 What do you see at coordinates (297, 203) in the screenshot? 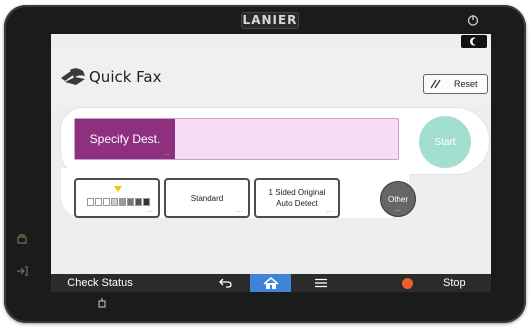
I see `original-detect-label: Auto Detect` at bounding box center [297, 203].